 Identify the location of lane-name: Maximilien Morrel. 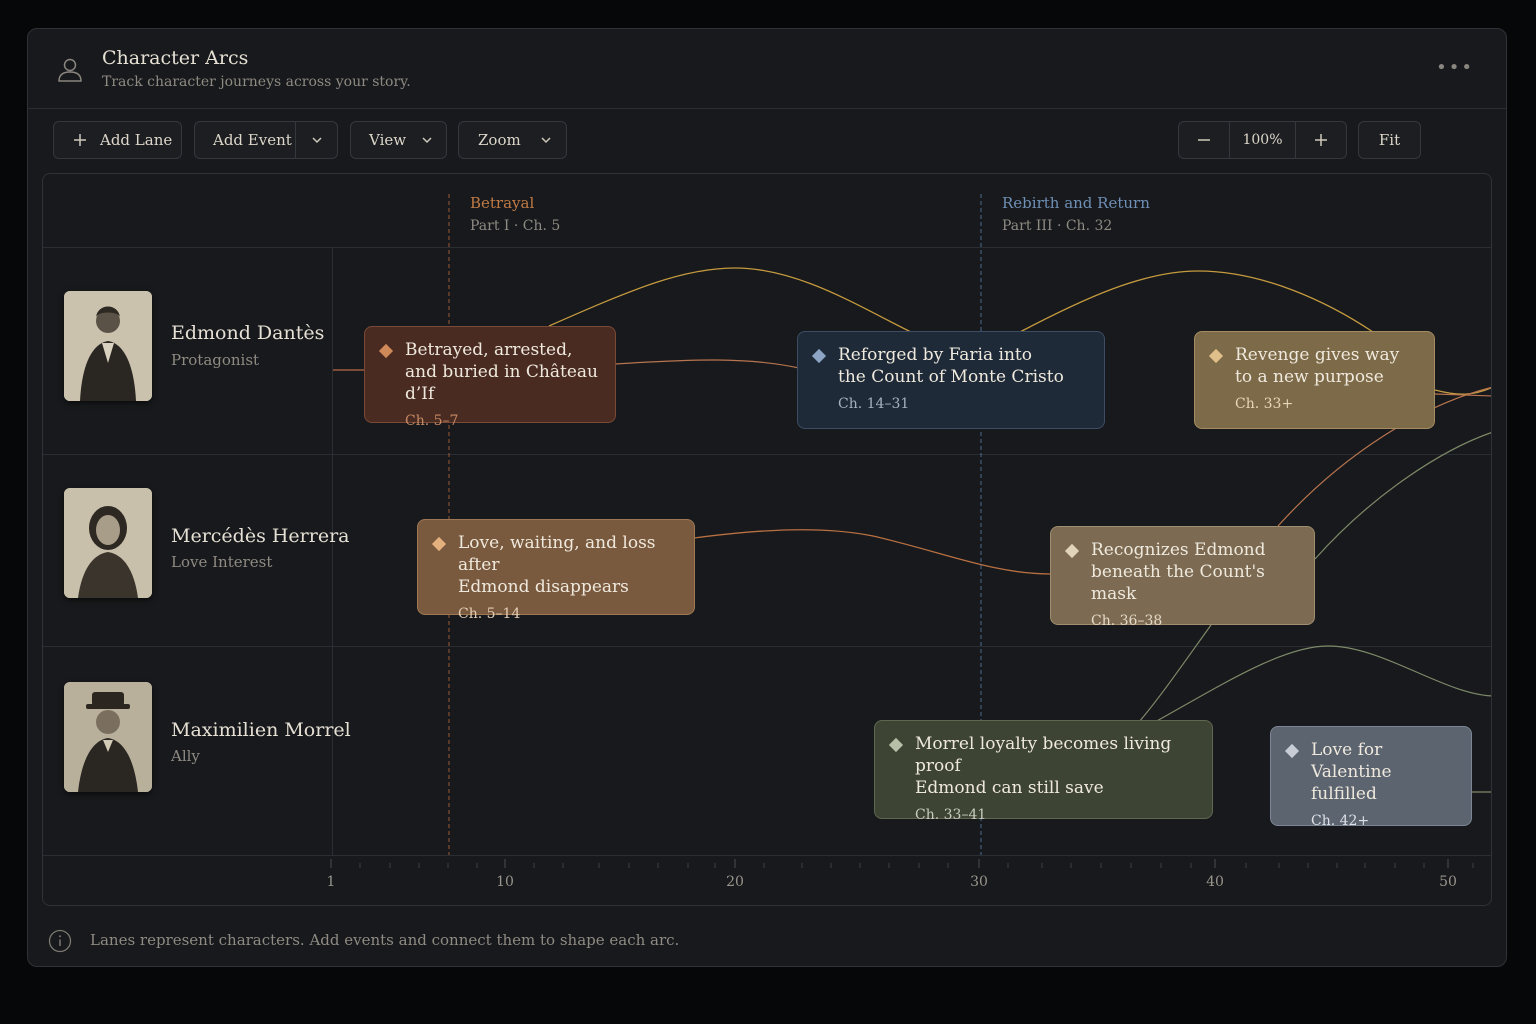
(261, 730).